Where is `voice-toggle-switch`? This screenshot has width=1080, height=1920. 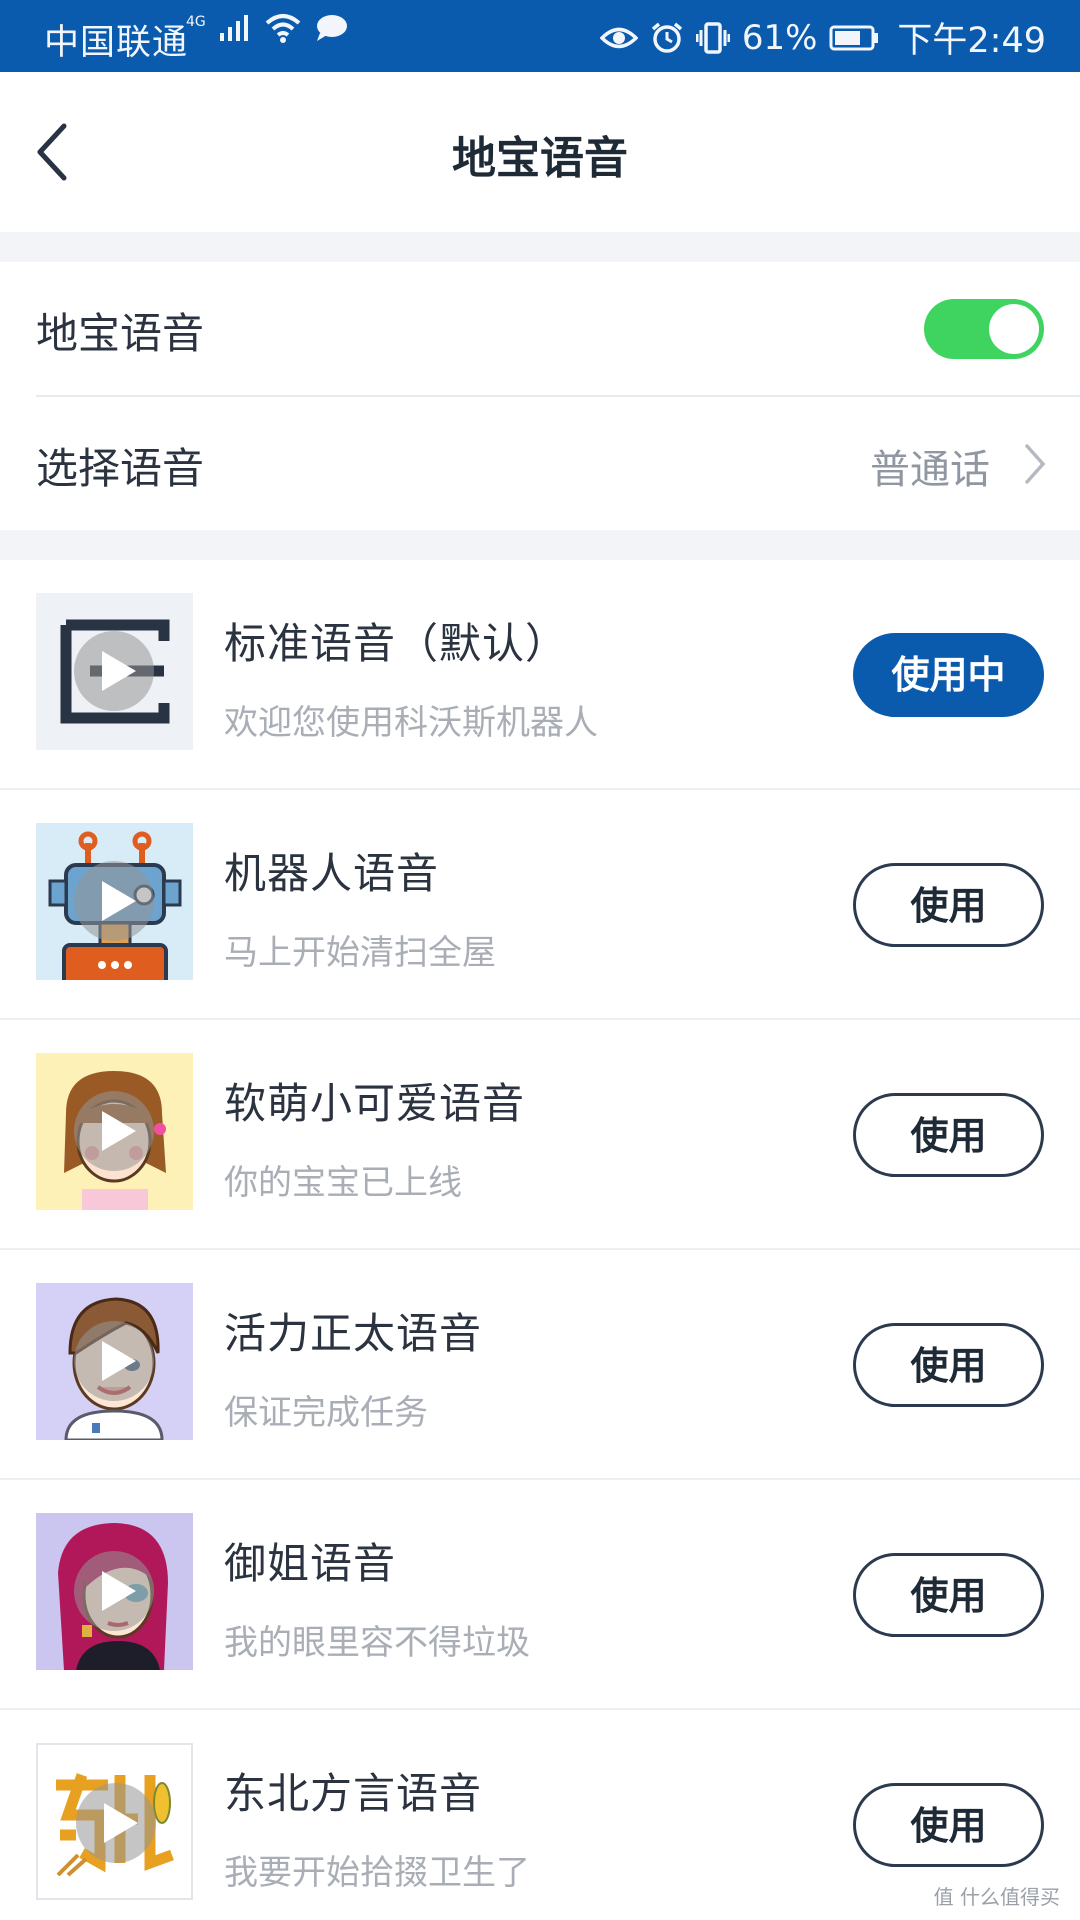 voice-toggle-switch is located at coordinates (984, 329).